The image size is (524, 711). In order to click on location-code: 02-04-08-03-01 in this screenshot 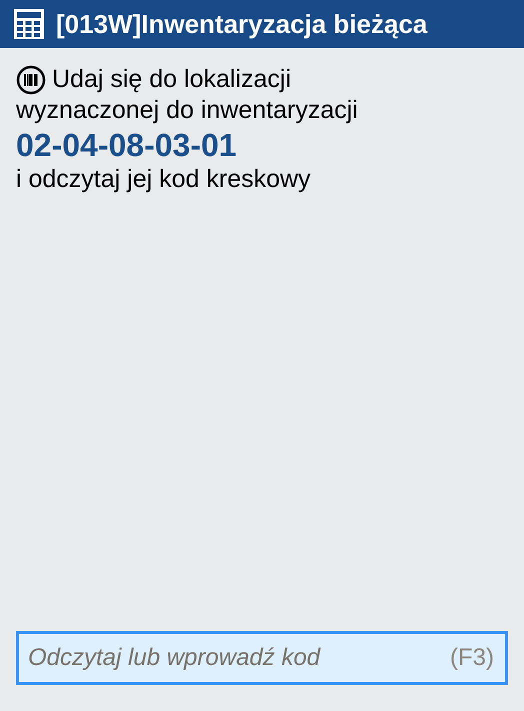, I will do `click(127, 145)`.